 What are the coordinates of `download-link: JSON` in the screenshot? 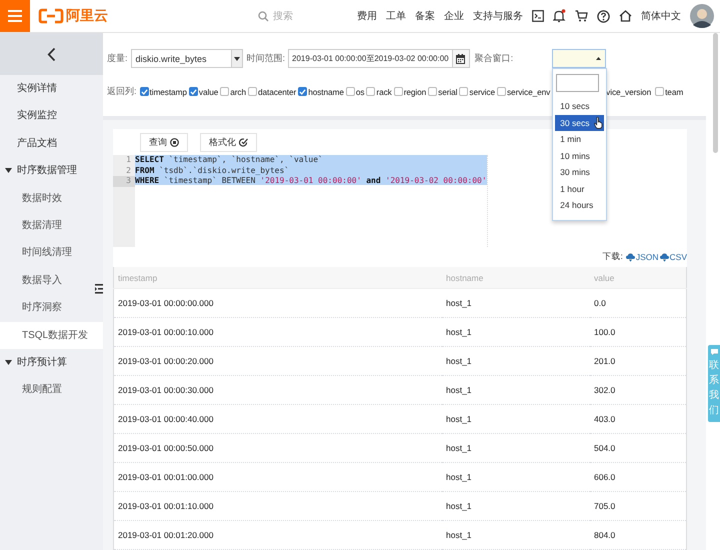 It's located at (647, 257).